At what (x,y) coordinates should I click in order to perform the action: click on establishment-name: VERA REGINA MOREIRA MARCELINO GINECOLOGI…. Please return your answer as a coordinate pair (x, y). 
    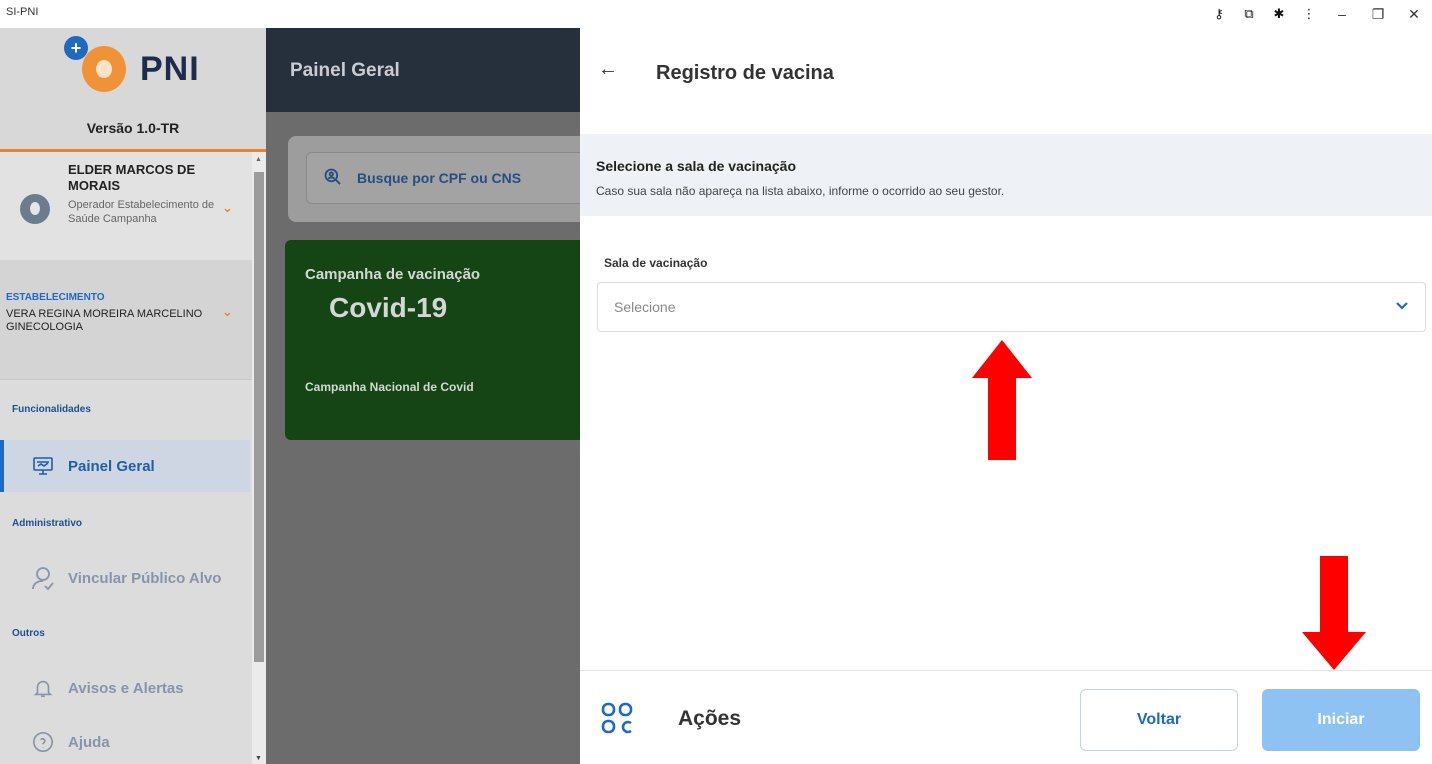
    Looking at the image, I should click on (104, 320).